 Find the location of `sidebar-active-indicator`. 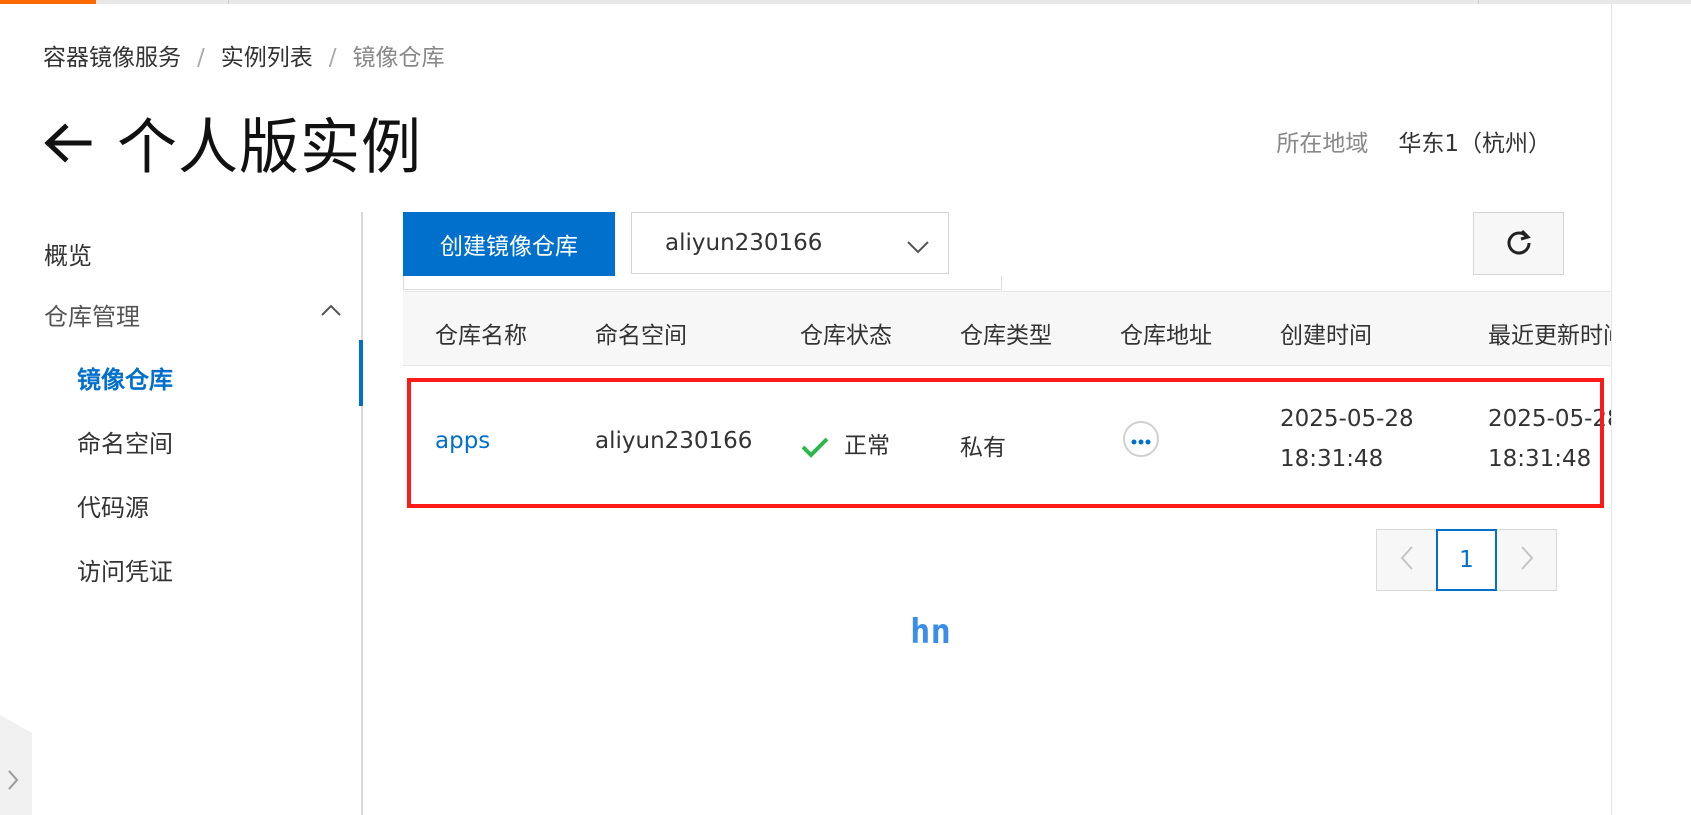

sidebar-active-indicator is located at coordinates (361, 373).